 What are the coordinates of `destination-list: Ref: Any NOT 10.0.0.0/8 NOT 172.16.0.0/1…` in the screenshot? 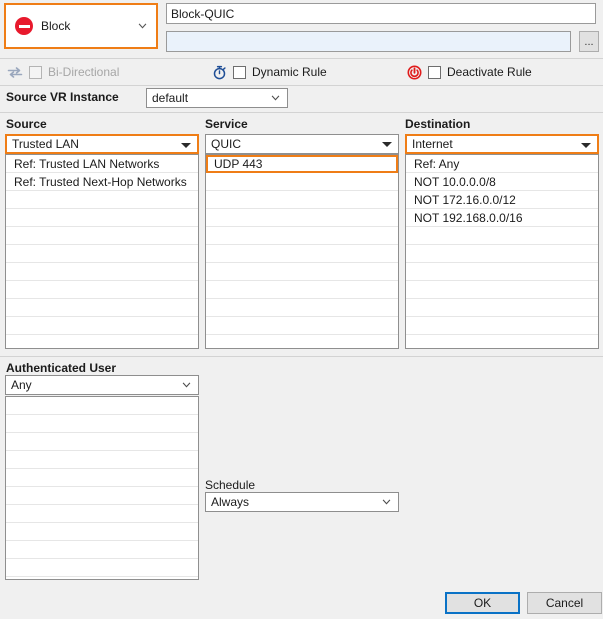 It's located at (502, 251).